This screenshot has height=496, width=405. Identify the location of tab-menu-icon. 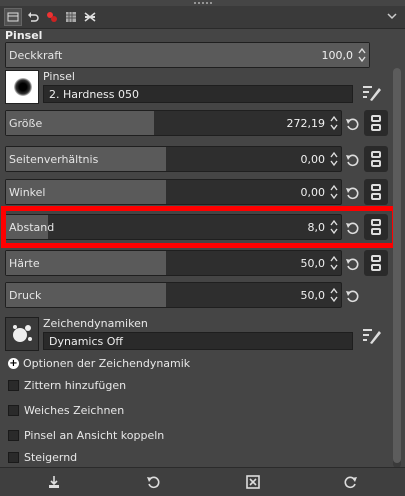
(392, 16).